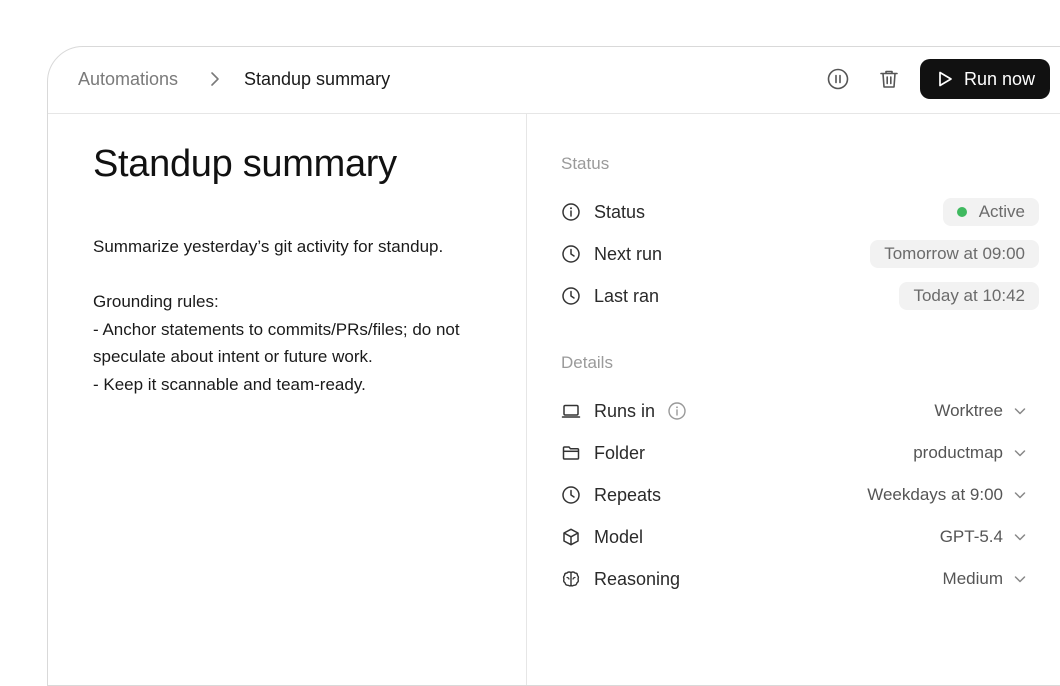 The height and width of the screenshot is (686, 1060). Describe the element at coordinates (971, 536) in the screenshot. I see `model-value: GPT-5.4` at that location.